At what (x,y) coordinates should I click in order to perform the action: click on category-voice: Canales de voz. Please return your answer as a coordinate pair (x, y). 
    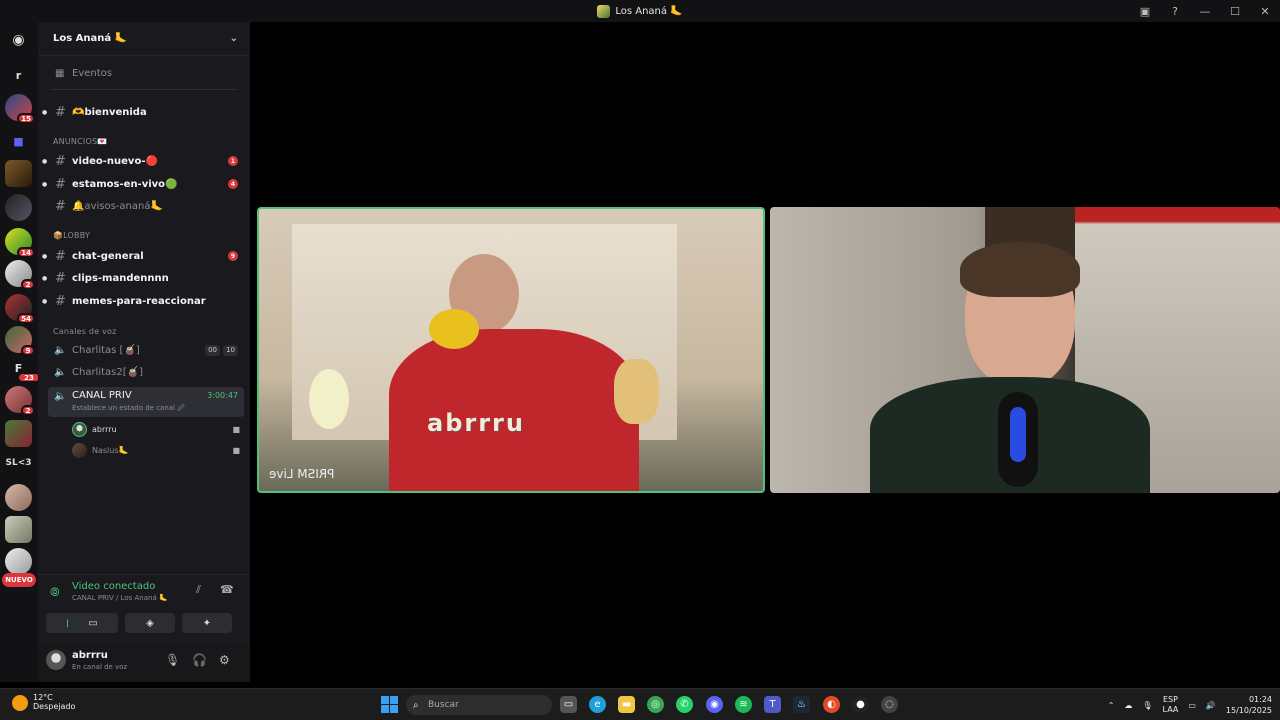
    Looking at the image, I should click on (85, 331).